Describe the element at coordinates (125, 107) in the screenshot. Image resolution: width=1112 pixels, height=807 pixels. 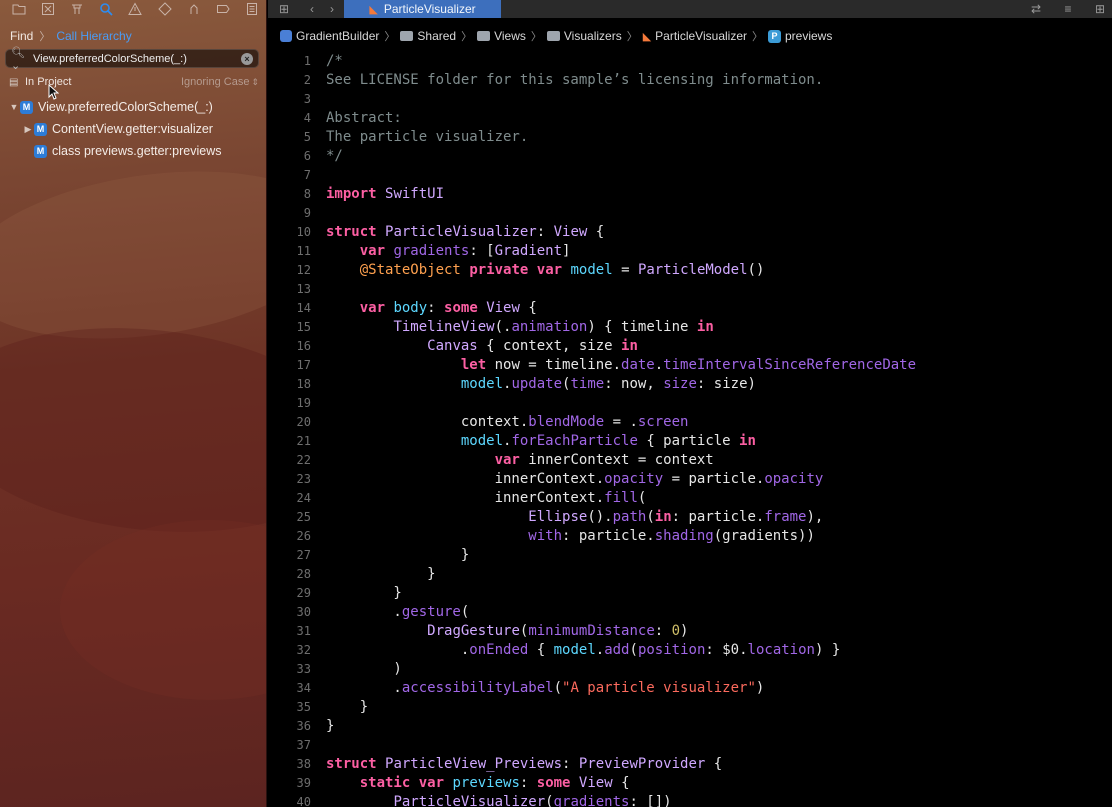
I see `tree-row-label: View.preferredColorScheme(_:)` at that location.